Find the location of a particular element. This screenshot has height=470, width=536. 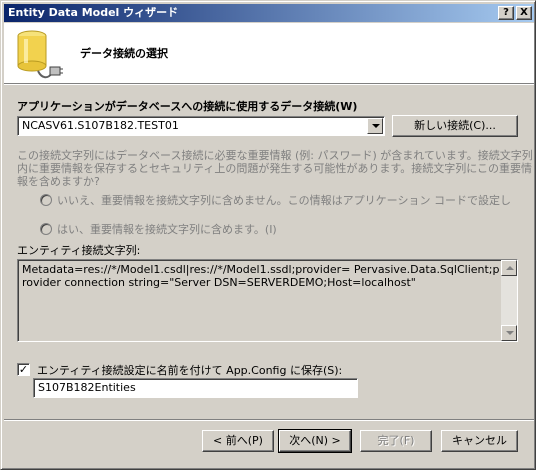

help-button: ? is located at coordinates (506, 13).